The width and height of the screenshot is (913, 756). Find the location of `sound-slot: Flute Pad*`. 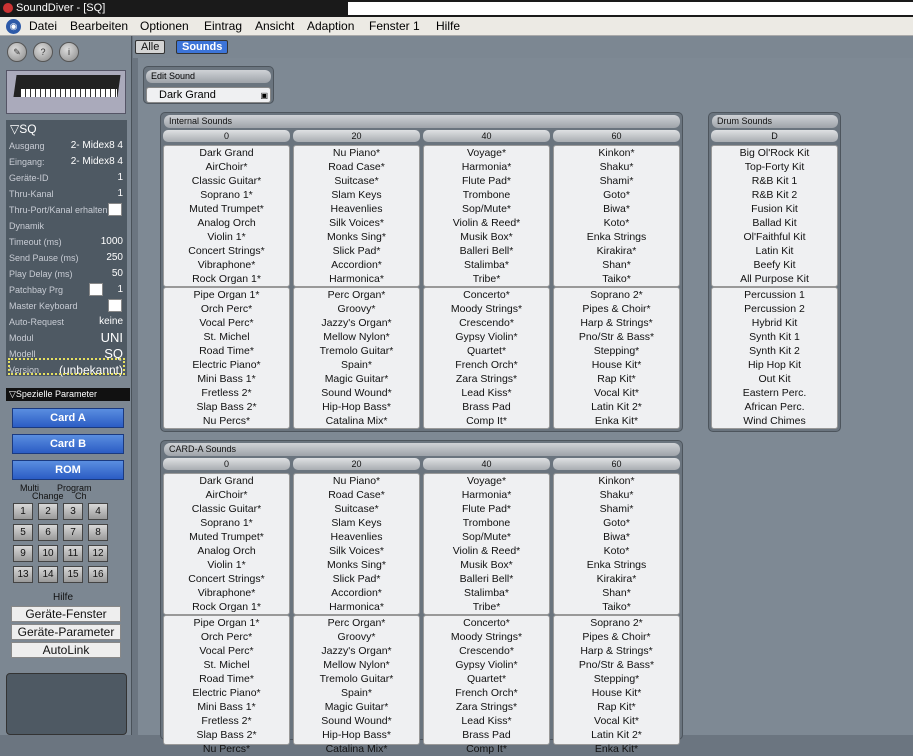

sound-slot: Flute Pad* is located at coordinates (486, 509).